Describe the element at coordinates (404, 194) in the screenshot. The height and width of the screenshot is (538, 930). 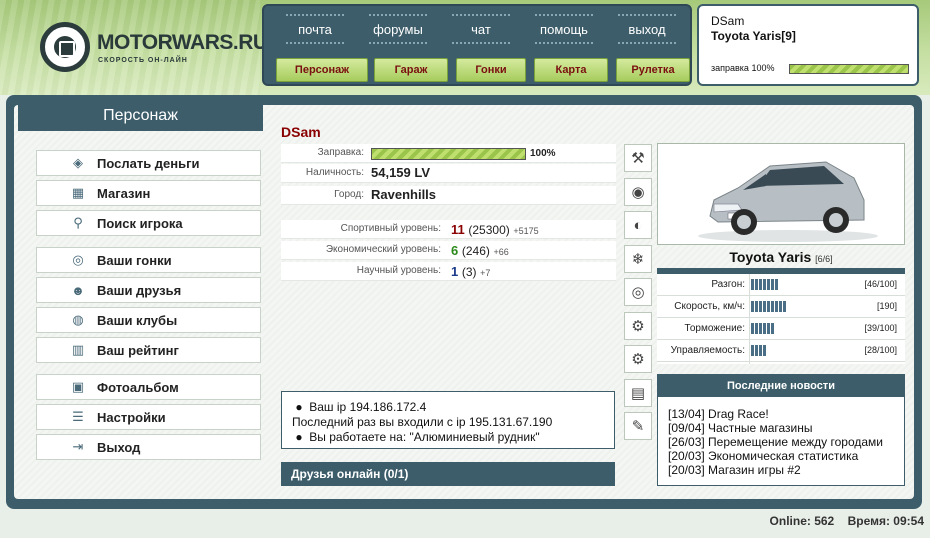
I see `city-value: Ravenhills` at that location.